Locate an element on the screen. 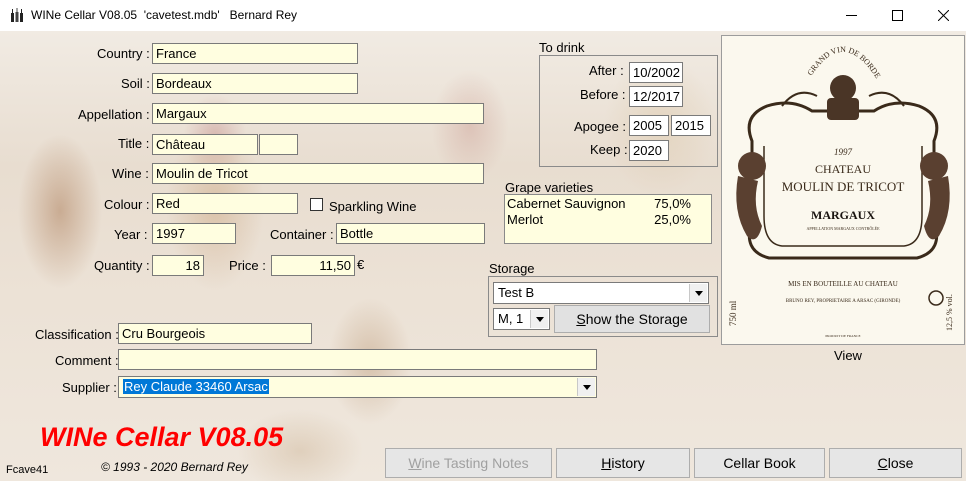  country-field: France is located at coordinates (255, 53).